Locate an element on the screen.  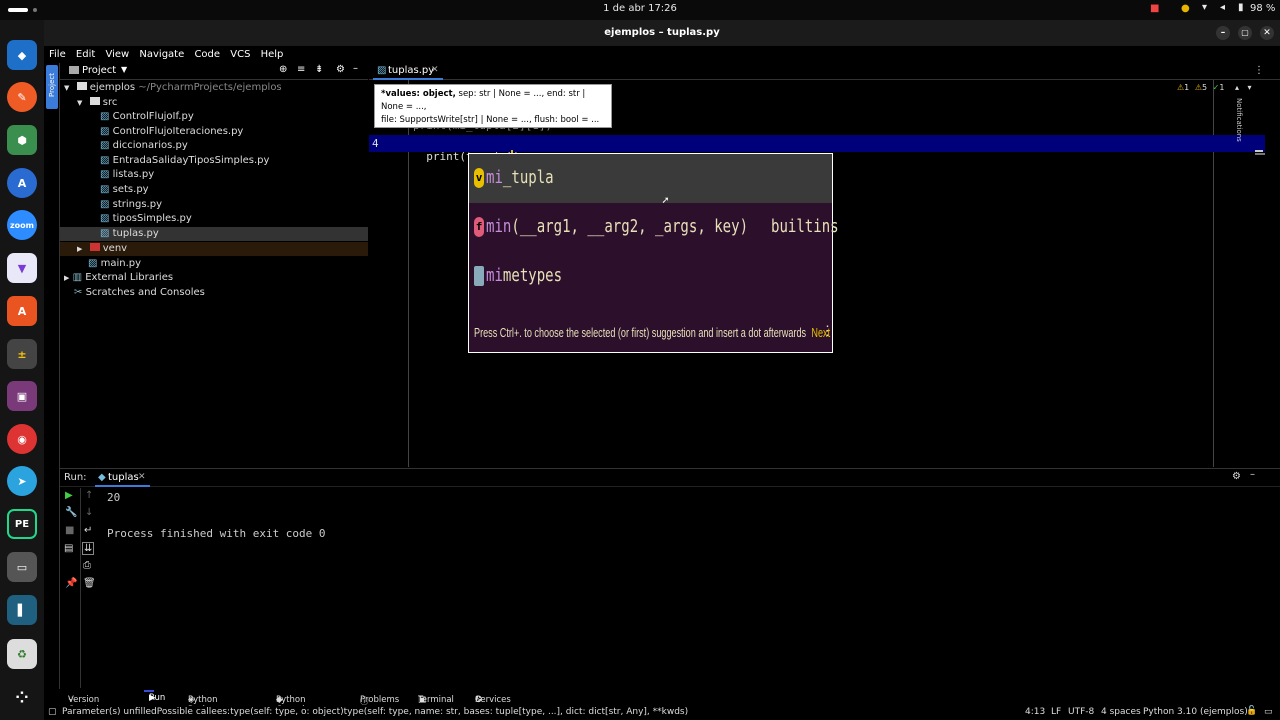
line-separator: LF is located at coordinates (1056, 712).